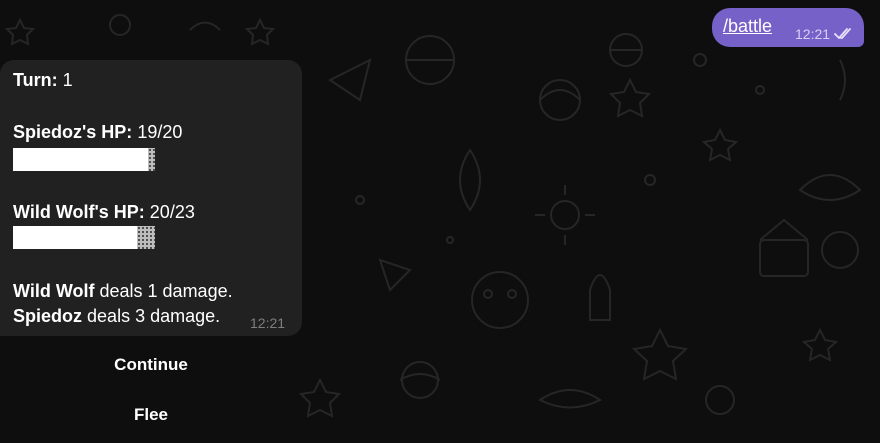 The height and width of the screenshot is (443, 880). What do you see at coordinates (160, 132) in the screenshot?
I see `player-hp-value: 19/20` at bounding box center [160, 132].